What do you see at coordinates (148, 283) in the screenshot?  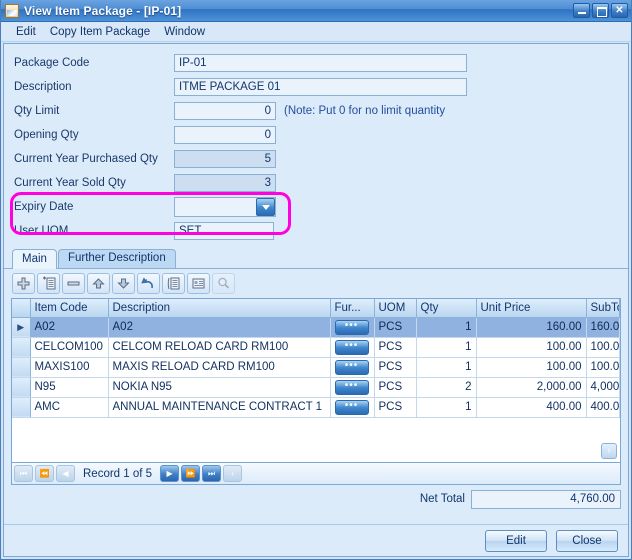 I see `undo-button` at bounding box center [148, 283].